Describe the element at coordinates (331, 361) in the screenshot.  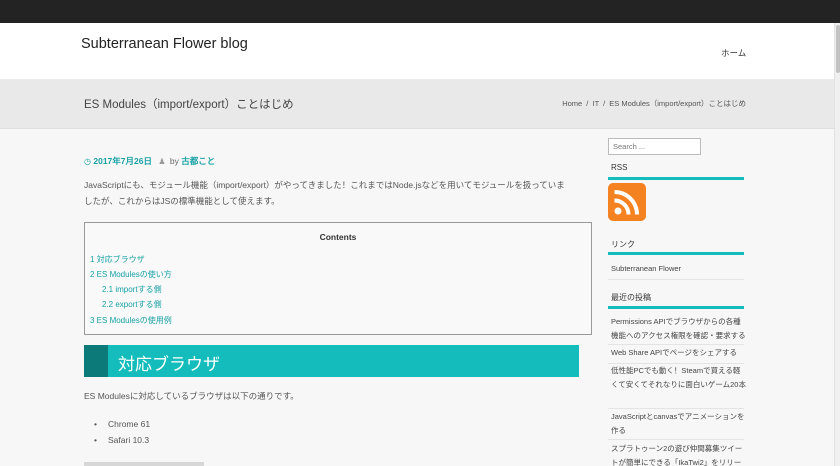
I see `section-heading: 対応ブラウザ` at that location.